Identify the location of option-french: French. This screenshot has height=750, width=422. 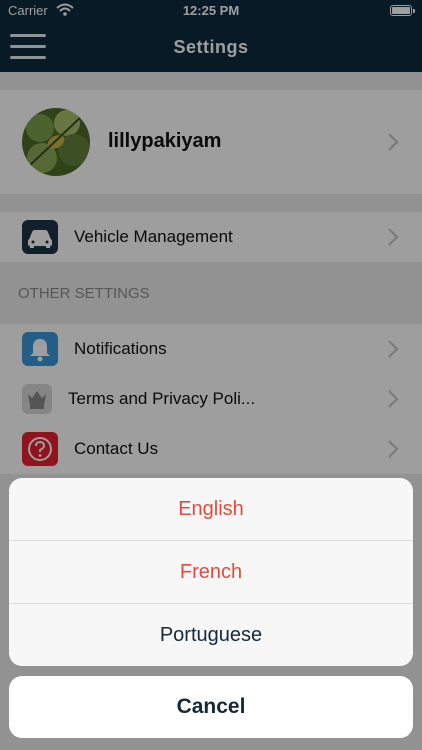
(211, 572).